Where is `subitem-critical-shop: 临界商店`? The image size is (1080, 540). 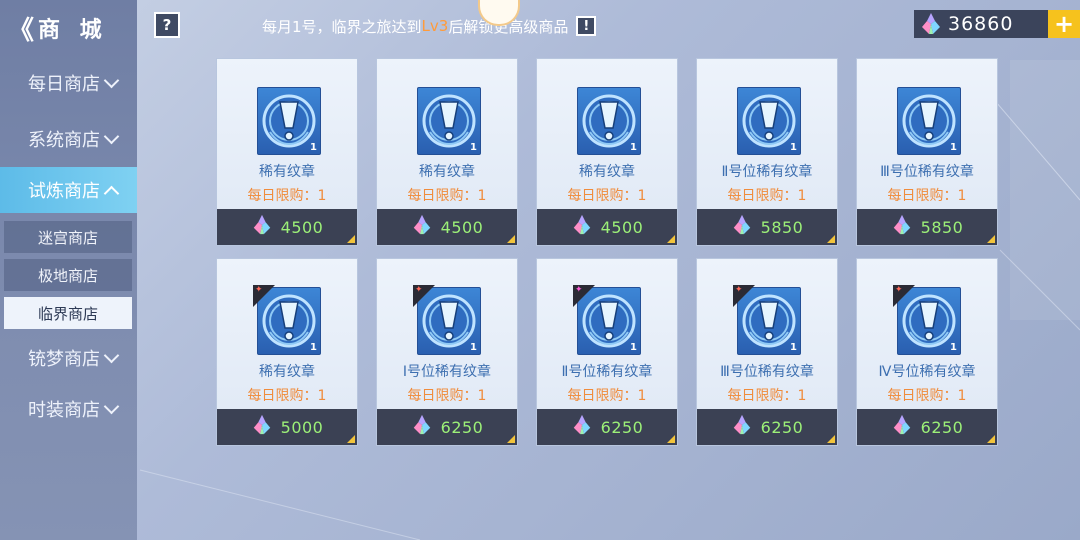 subitem-critical-shop: 临界商店 is located at coordinates (68, 313).